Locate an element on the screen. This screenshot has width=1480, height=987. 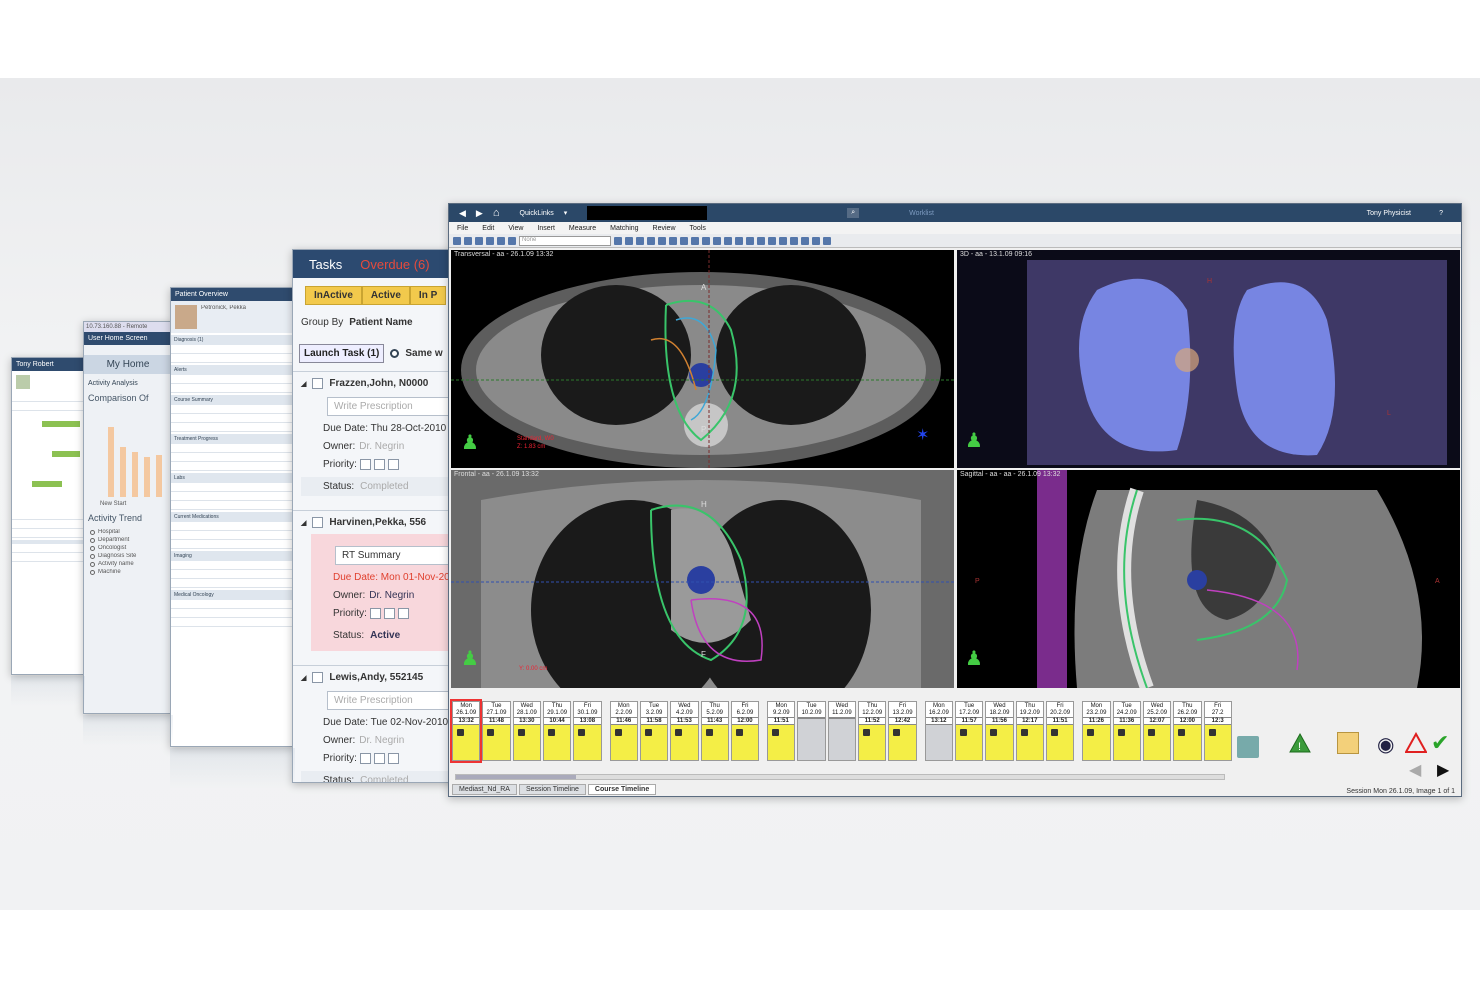
tab-session-timeline: Session Timeline is located at coordinates (552, 789).